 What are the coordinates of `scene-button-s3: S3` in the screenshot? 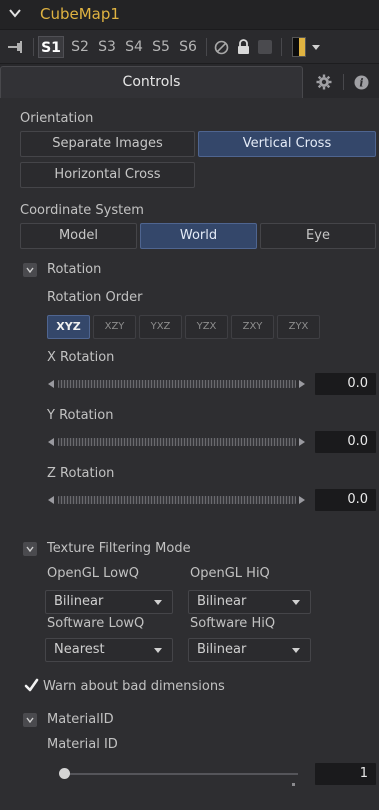 It's located at (107, 47).